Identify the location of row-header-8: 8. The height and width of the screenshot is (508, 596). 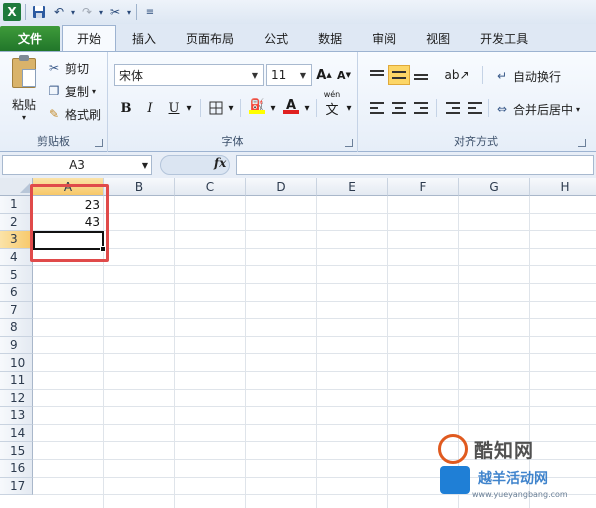
(16, 328).